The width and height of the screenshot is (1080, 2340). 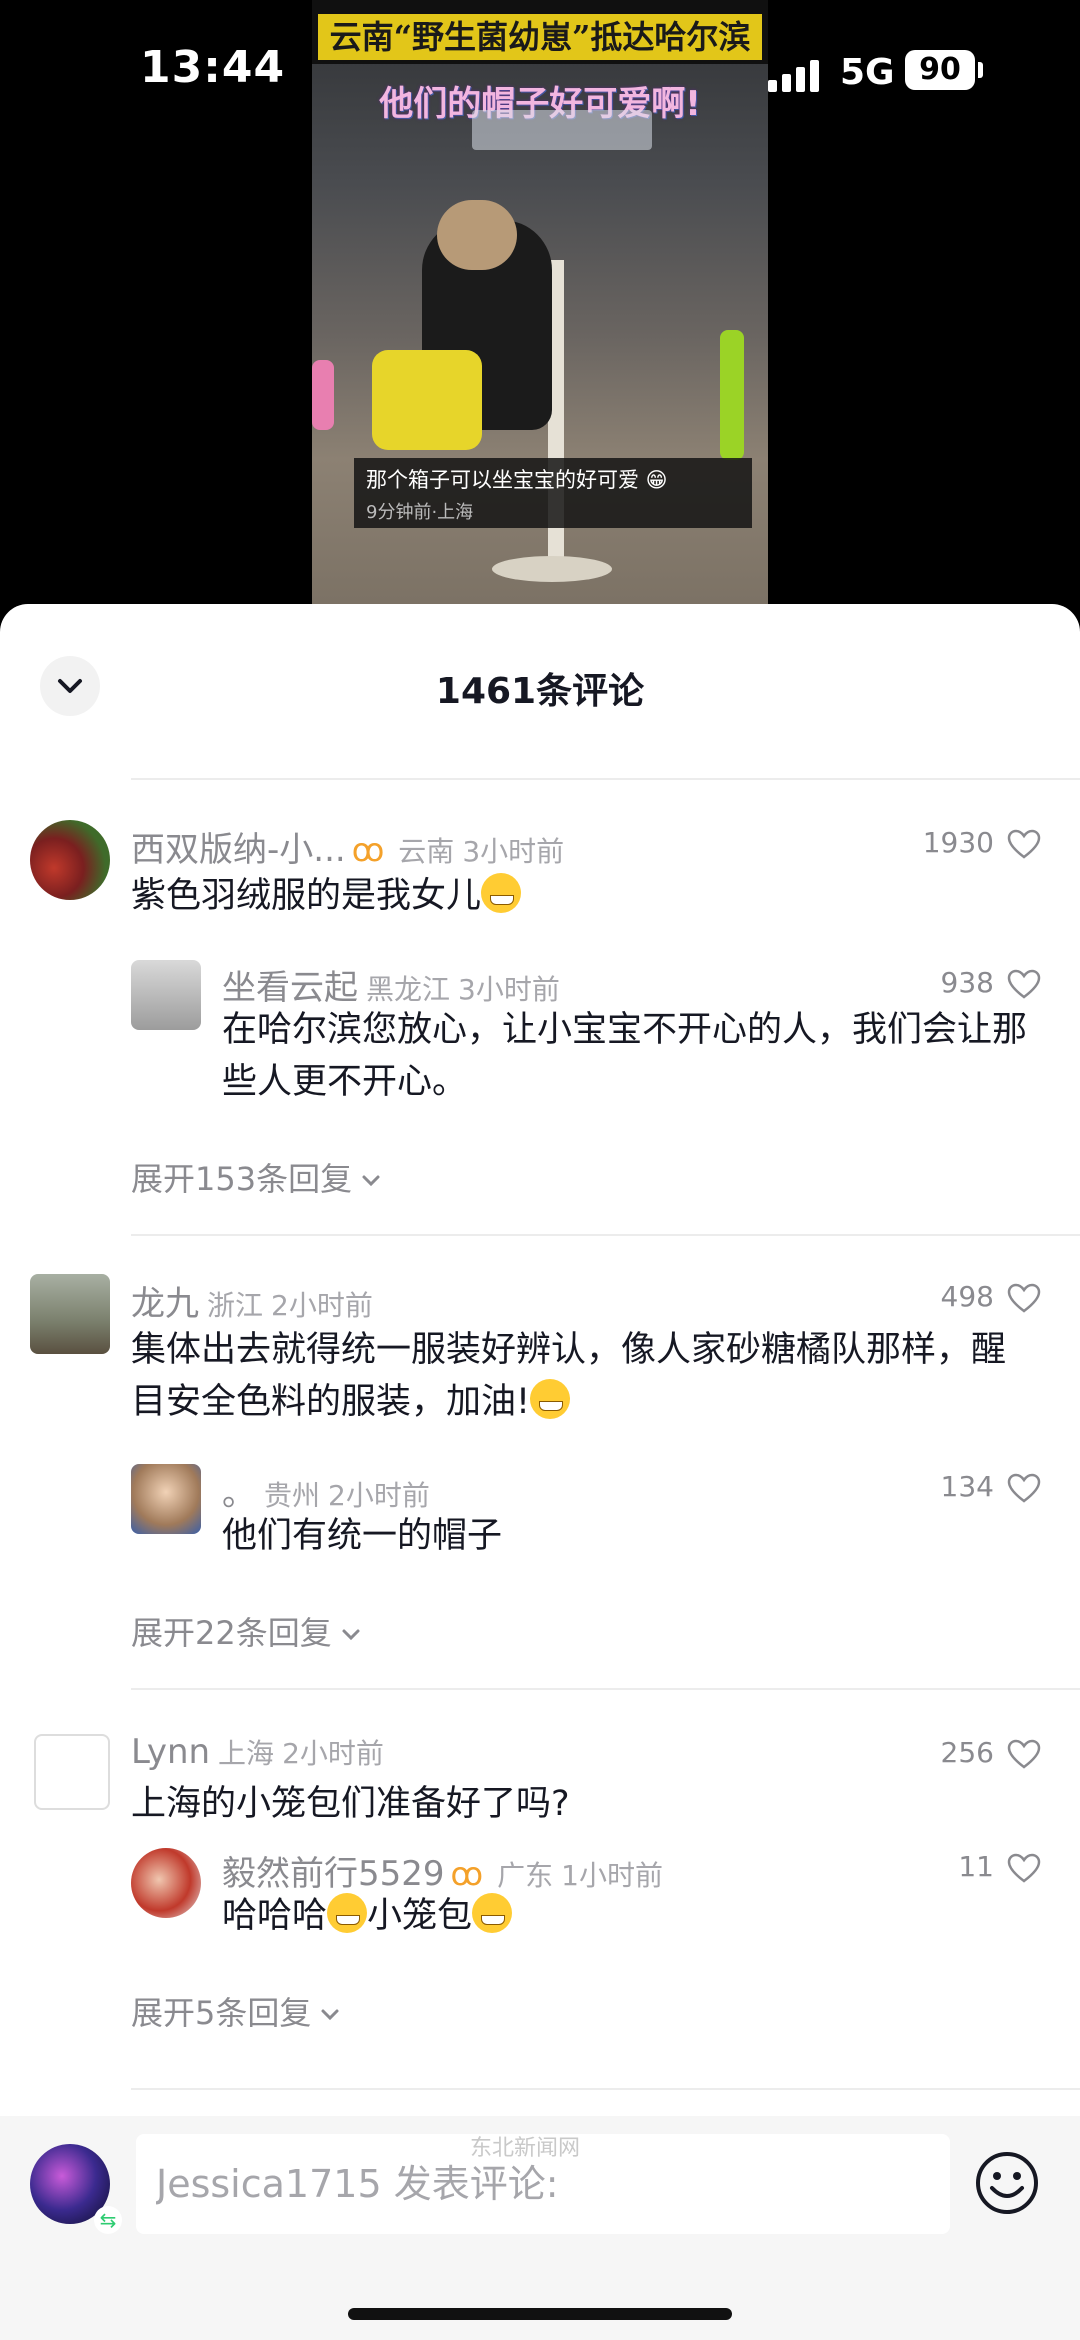 What do you see at coordinates (553, 493) in the screenshot?
I see `video-danmaku-caption: 那个箱子可以坐宝宝的好可爱 😁 9分钟前·上海` at bounding box center [553, 493].